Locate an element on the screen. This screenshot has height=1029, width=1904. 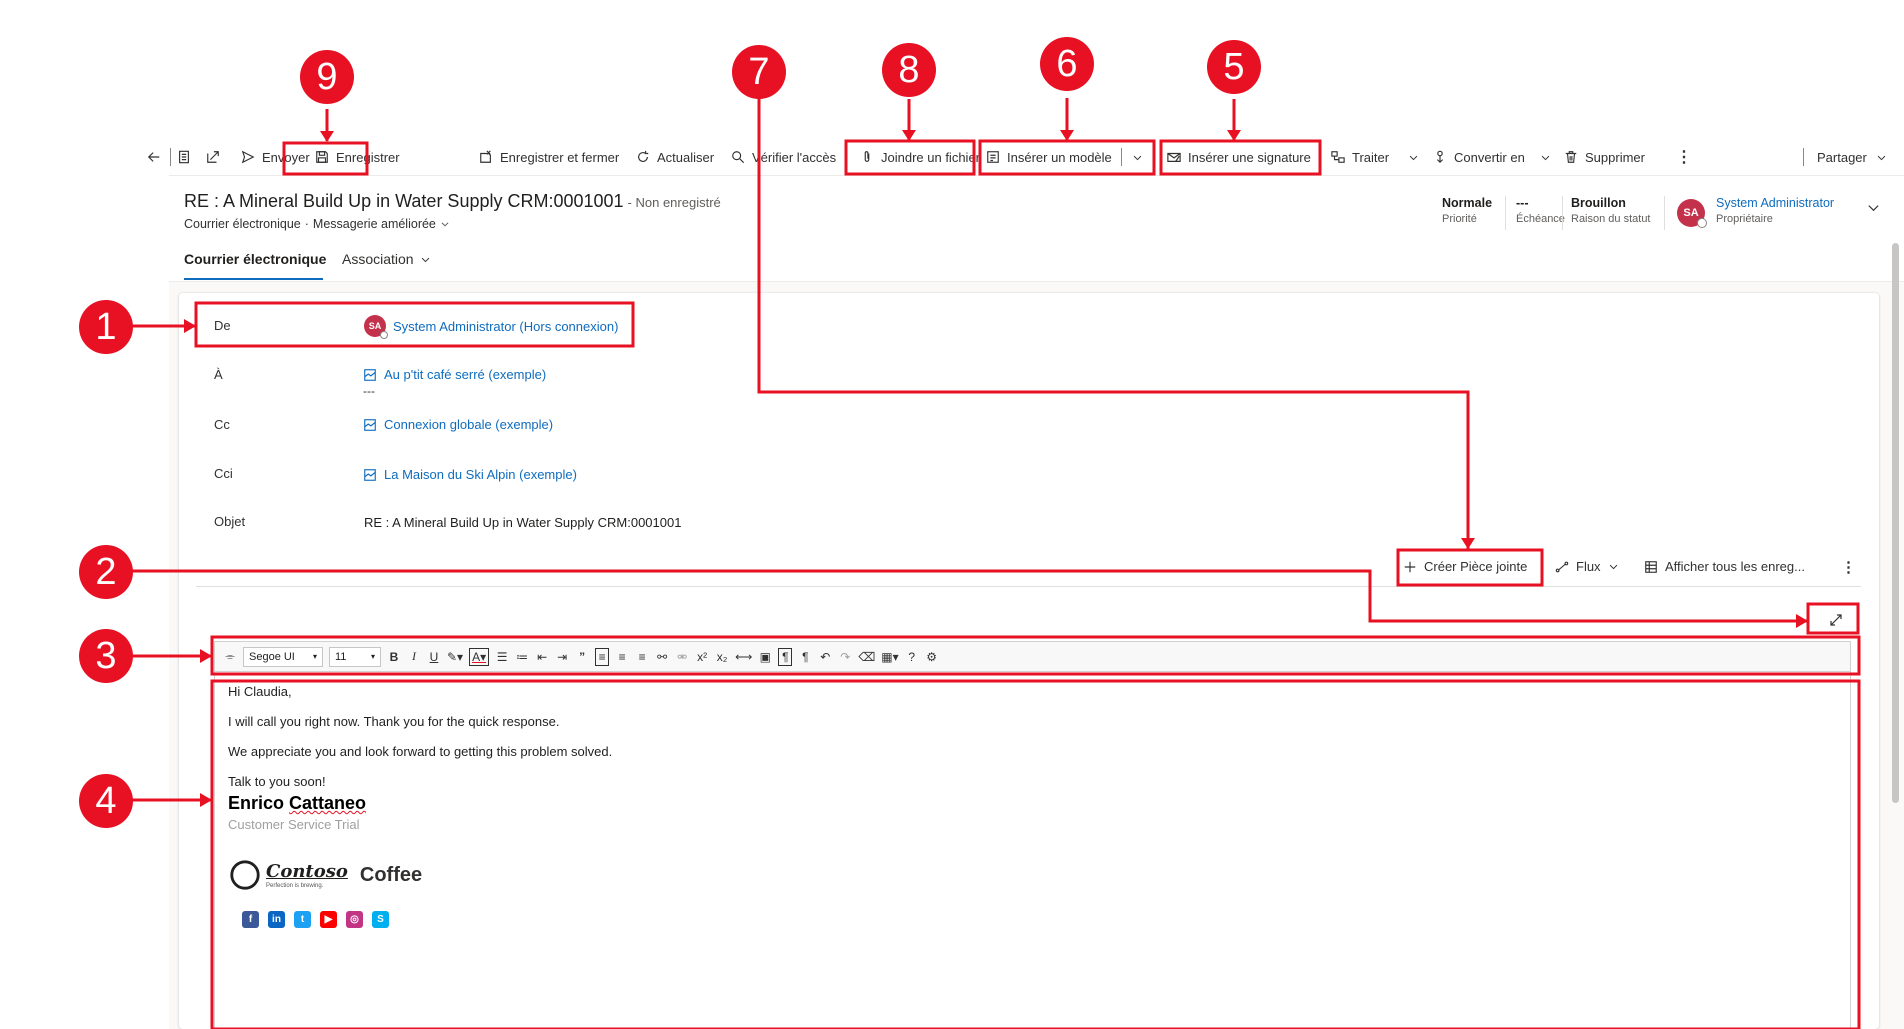
format-painter-icon: ⌯ is located at coordinates (230, 657).